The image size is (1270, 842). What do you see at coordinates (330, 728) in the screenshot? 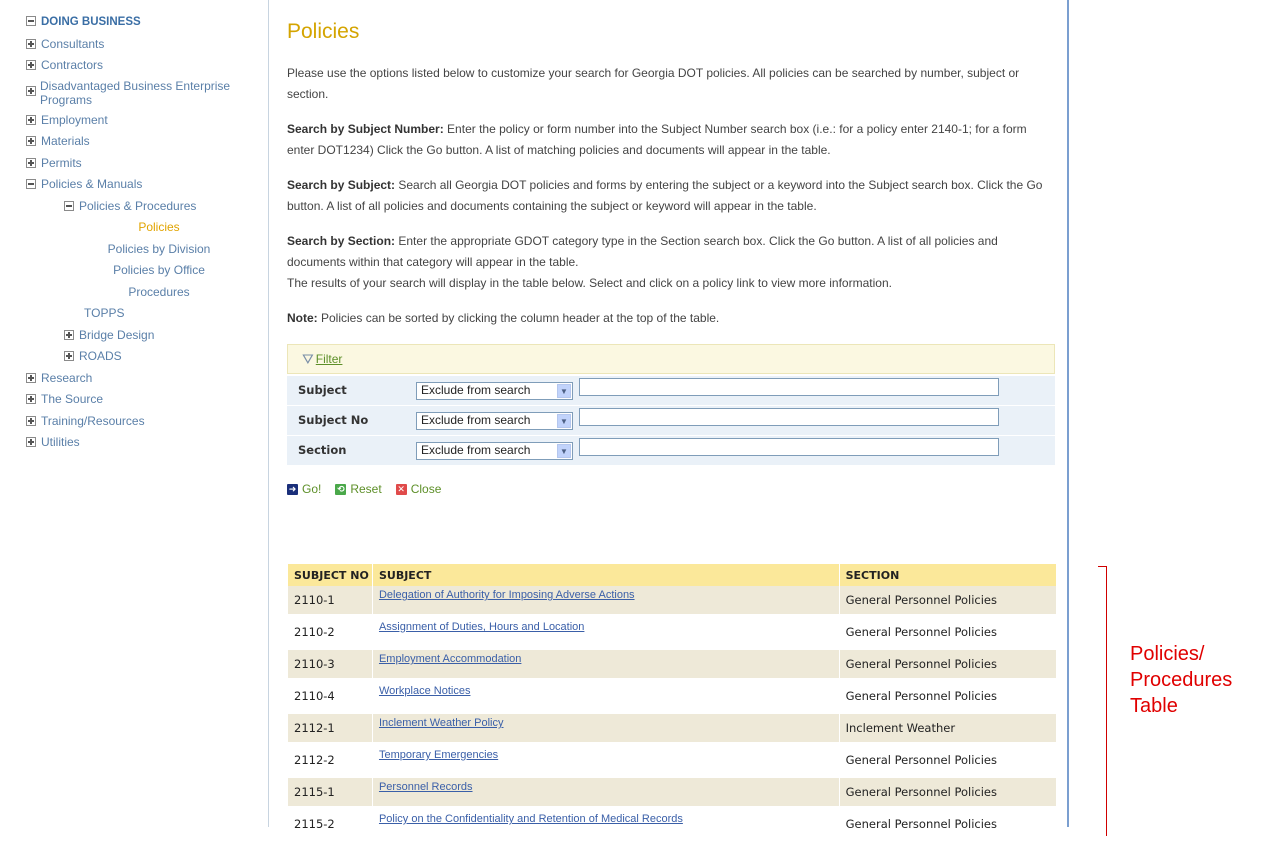
I see `subject-no-cell: 2112-1` at bounding box center [330, 728].